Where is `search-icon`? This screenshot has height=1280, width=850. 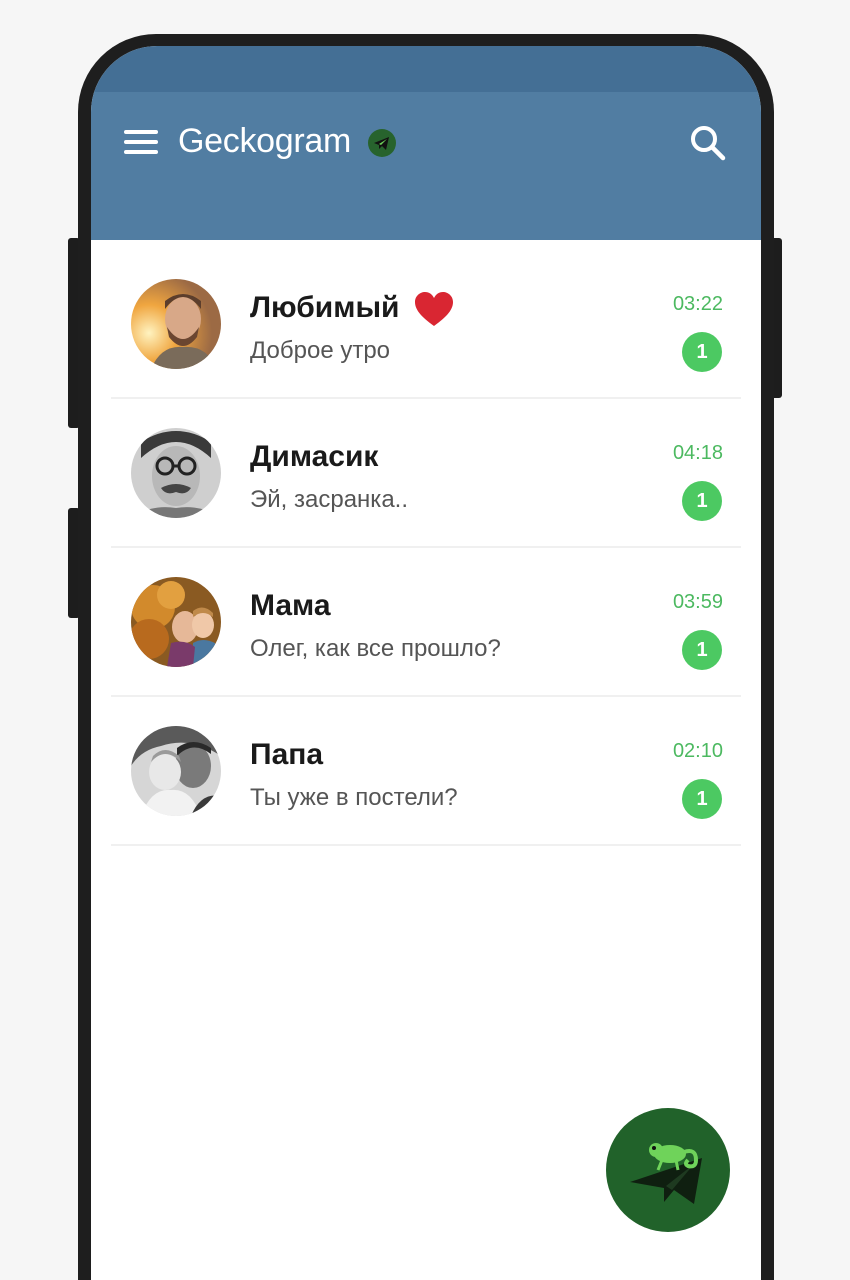 search-icon is located at coordinates (708, 143).